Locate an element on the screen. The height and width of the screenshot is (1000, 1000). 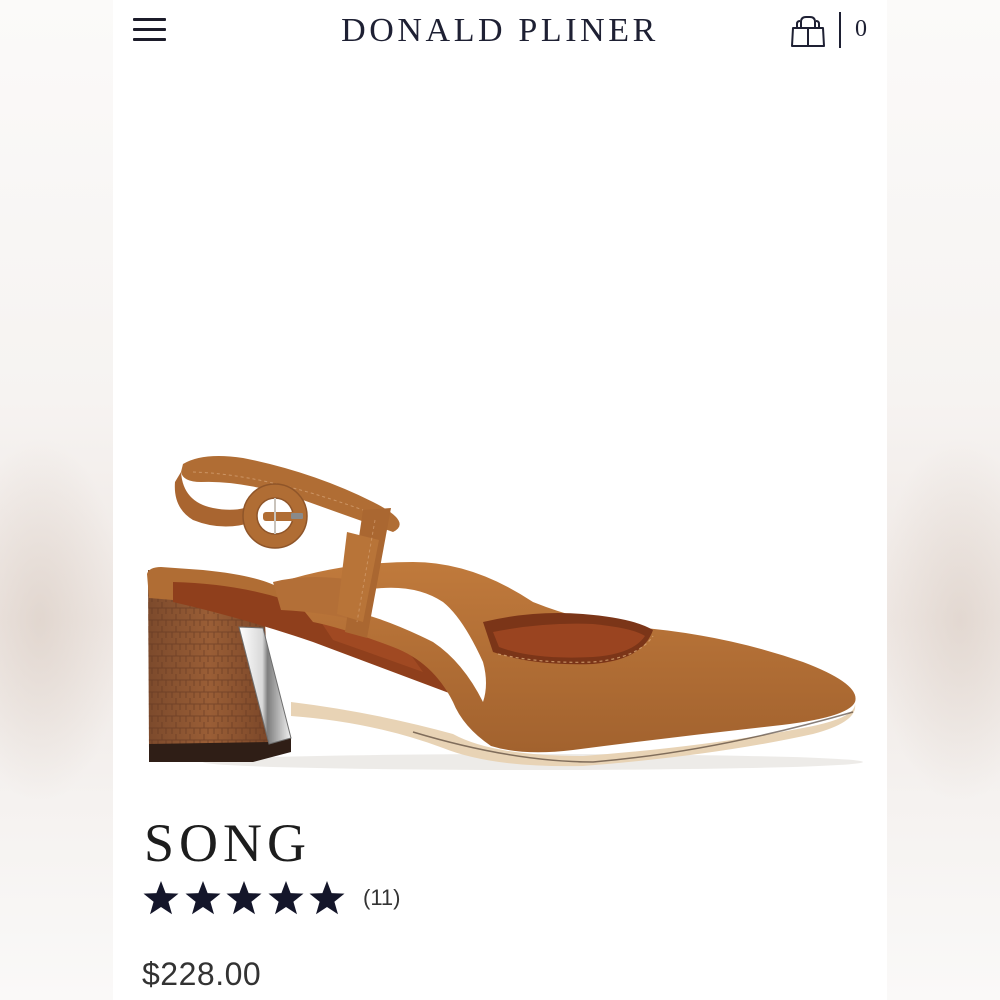
shopping-bag-icon is located at coordinates (808, 32).